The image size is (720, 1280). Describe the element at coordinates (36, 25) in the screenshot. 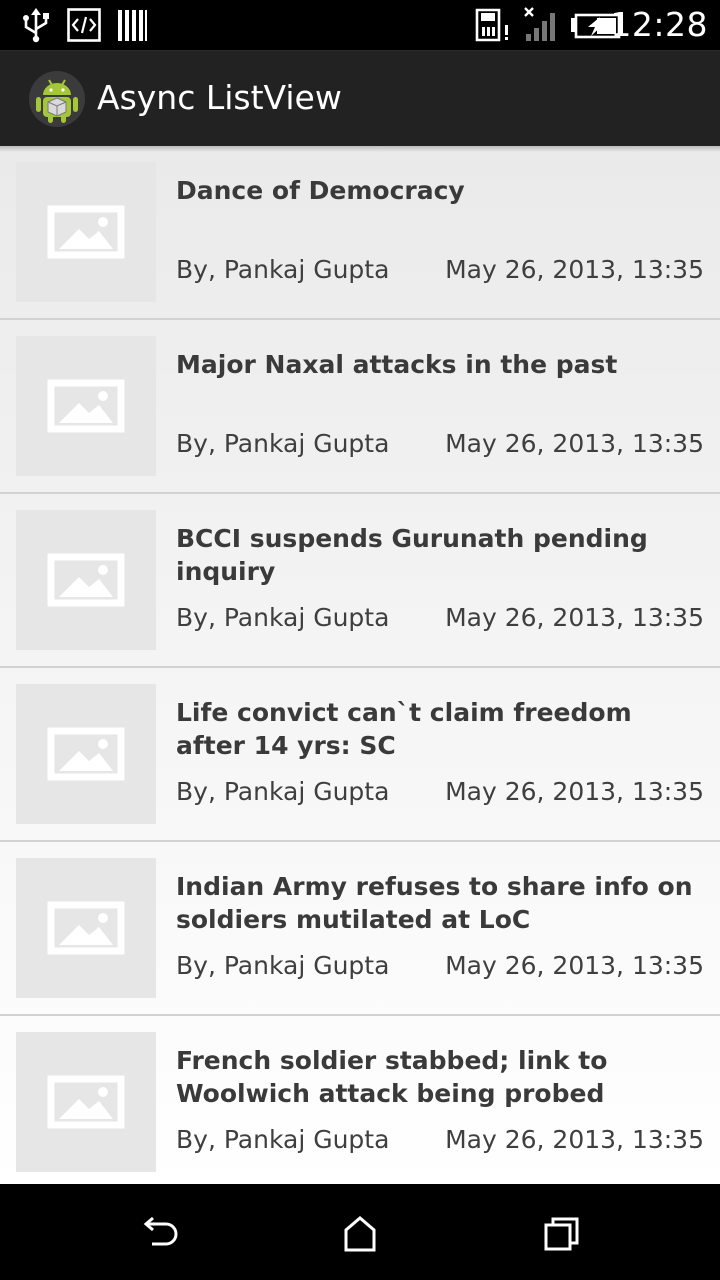

I see `usb-icon` at that location.